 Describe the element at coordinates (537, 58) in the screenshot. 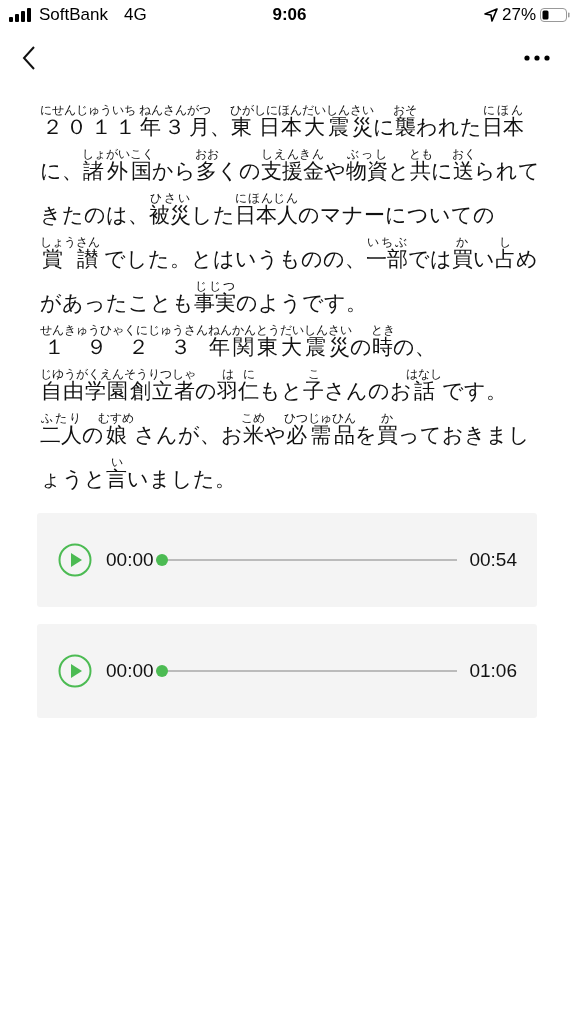

I see `more-icon` at that location.